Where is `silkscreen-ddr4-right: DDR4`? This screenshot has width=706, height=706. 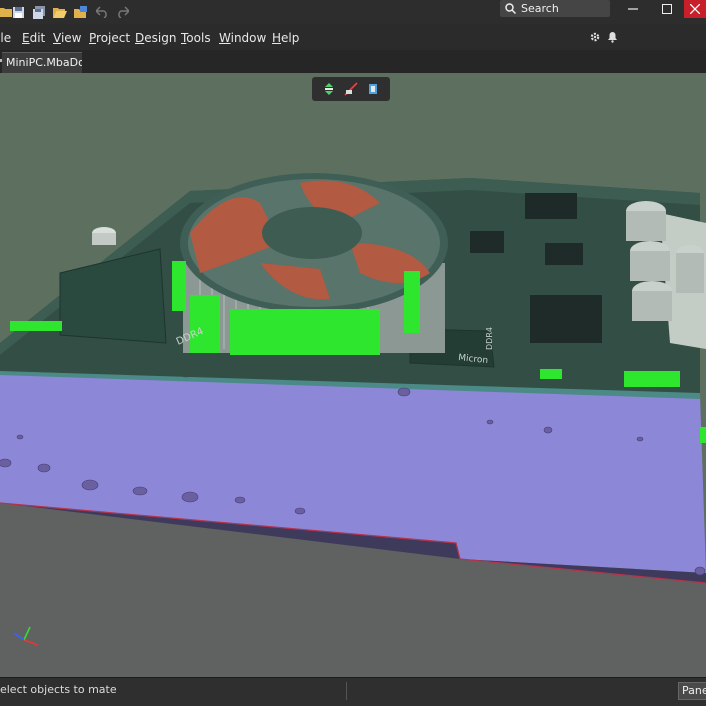 silkscreen-ddr4-right: DDR4 is located at coordinates (489, 338).